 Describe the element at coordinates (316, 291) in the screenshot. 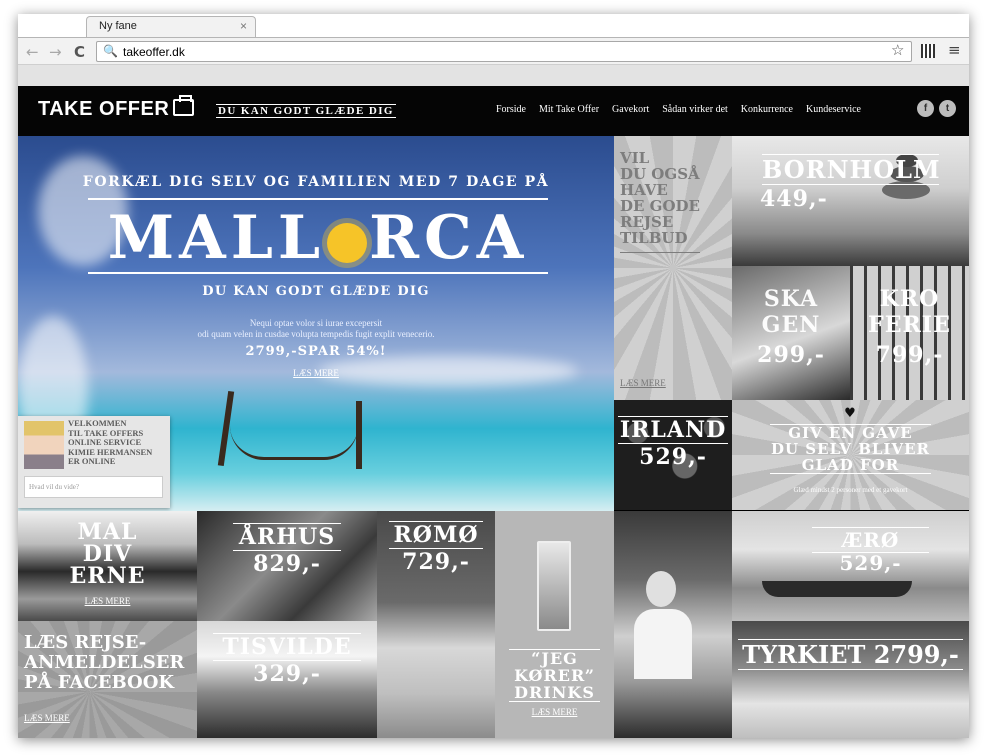

I see `hero-subtitle: DU KAN GODT GLÆDE DIG` at that location.